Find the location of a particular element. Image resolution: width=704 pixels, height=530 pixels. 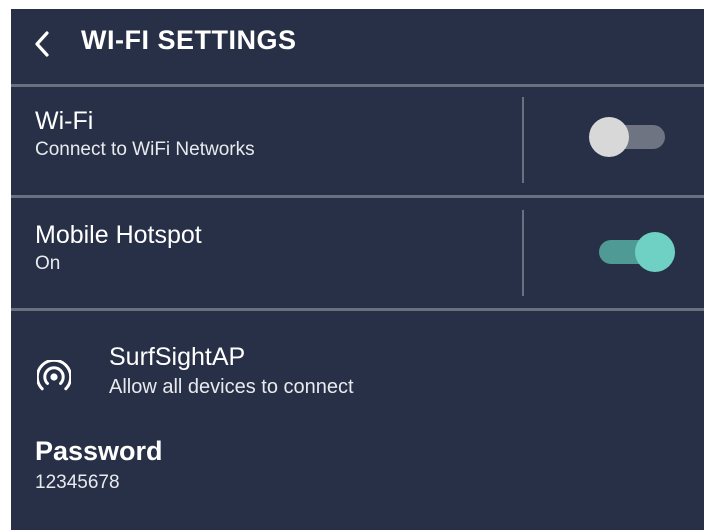

hotspot-title: Mobile Hotspot is located at coordinates (118, 235).